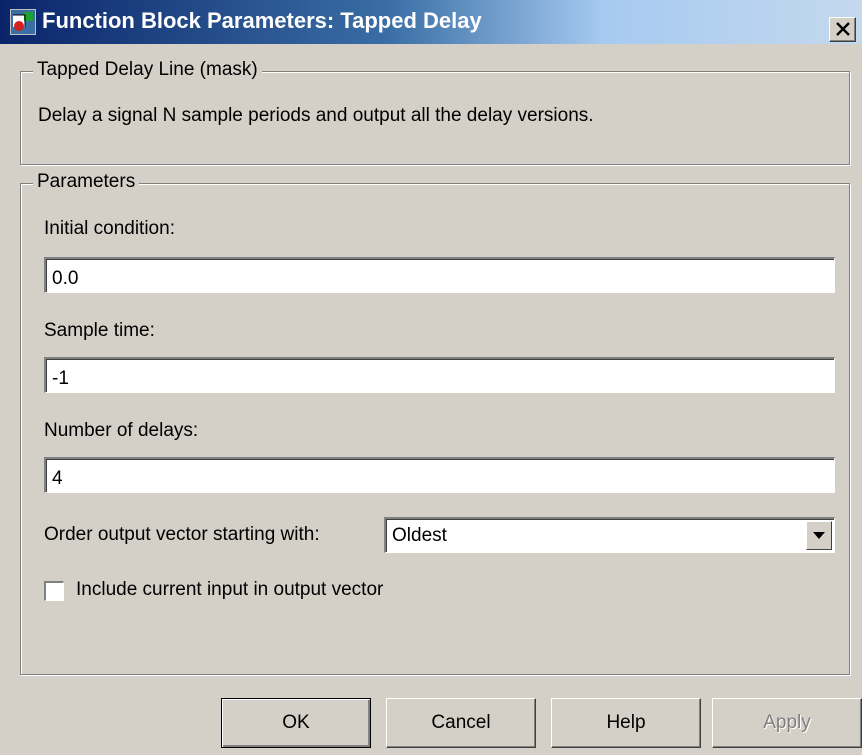  I want to click on include-current-label: Include current input in output vector, so click(229, 590).